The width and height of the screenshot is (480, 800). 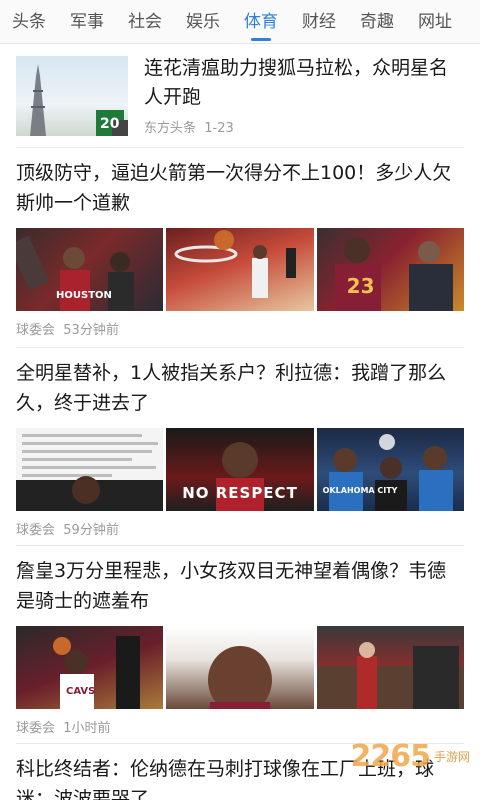 I want to click on tab-headlines: 头条, so click(x=29, y=22).